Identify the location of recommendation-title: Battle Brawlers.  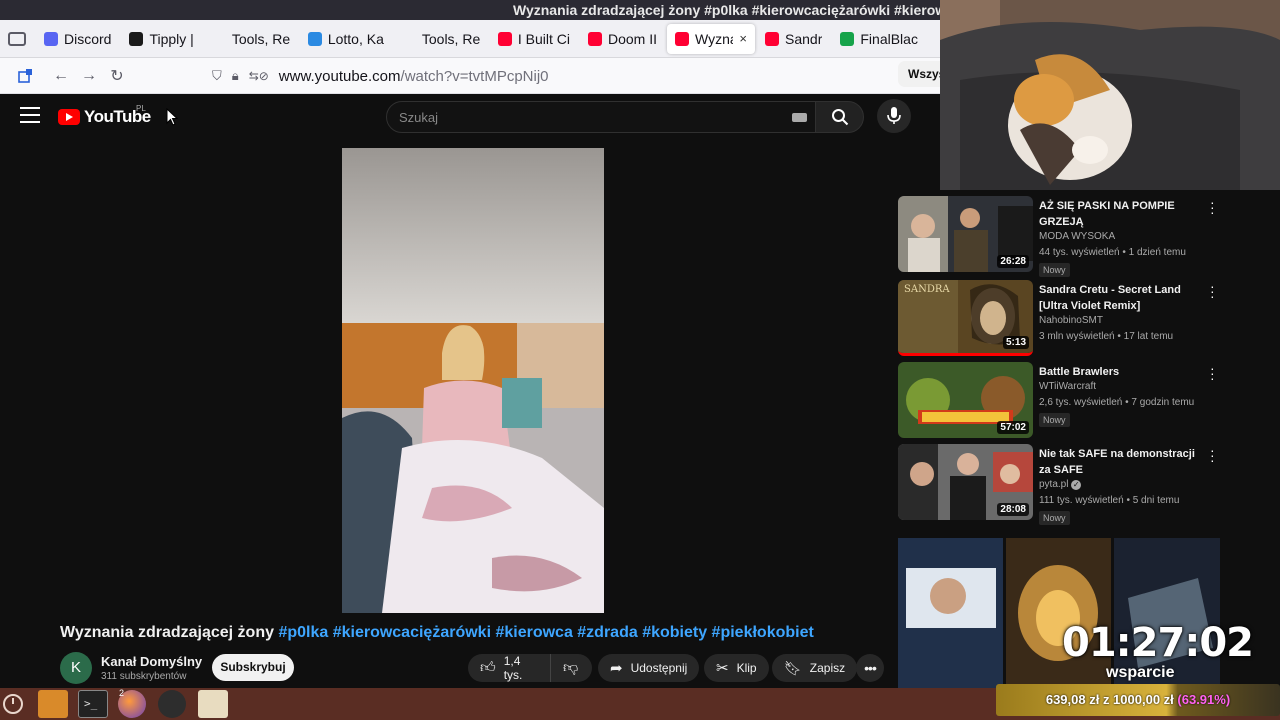
(1119, 372).